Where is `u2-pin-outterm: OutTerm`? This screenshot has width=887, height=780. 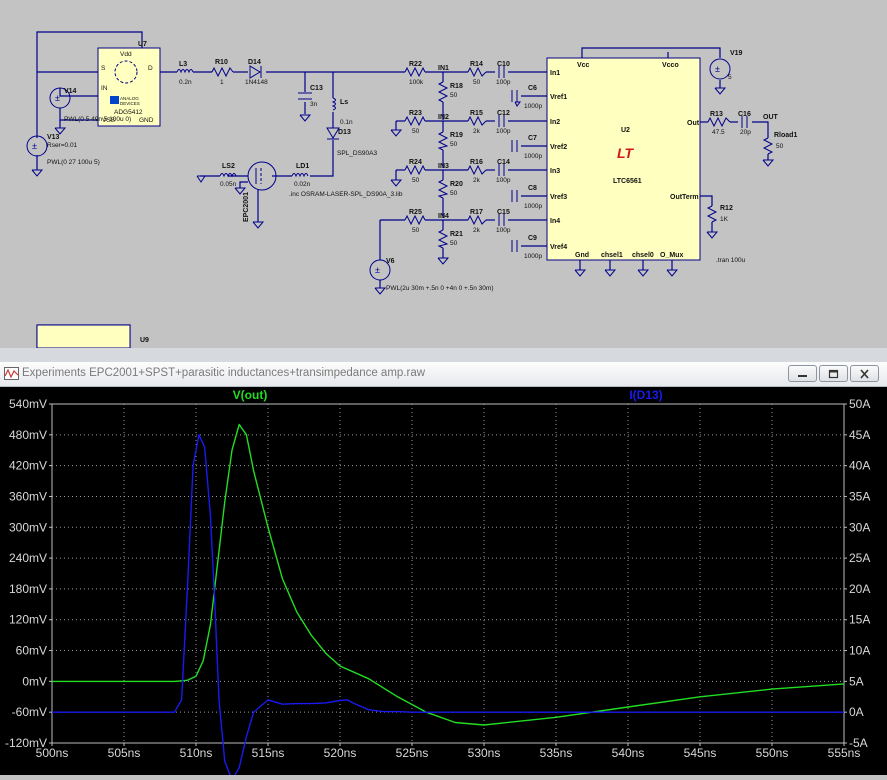
u2-pin-outterm: OutTerm is located at coordinates (684, 197).